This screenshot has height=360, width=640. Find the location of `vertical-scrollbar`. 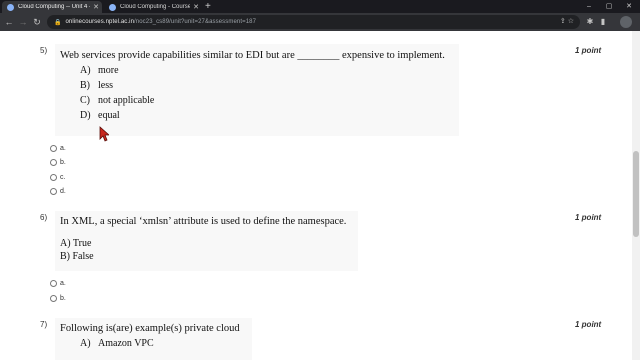

vertical-scrollbar is located at coordinates (636, 195).